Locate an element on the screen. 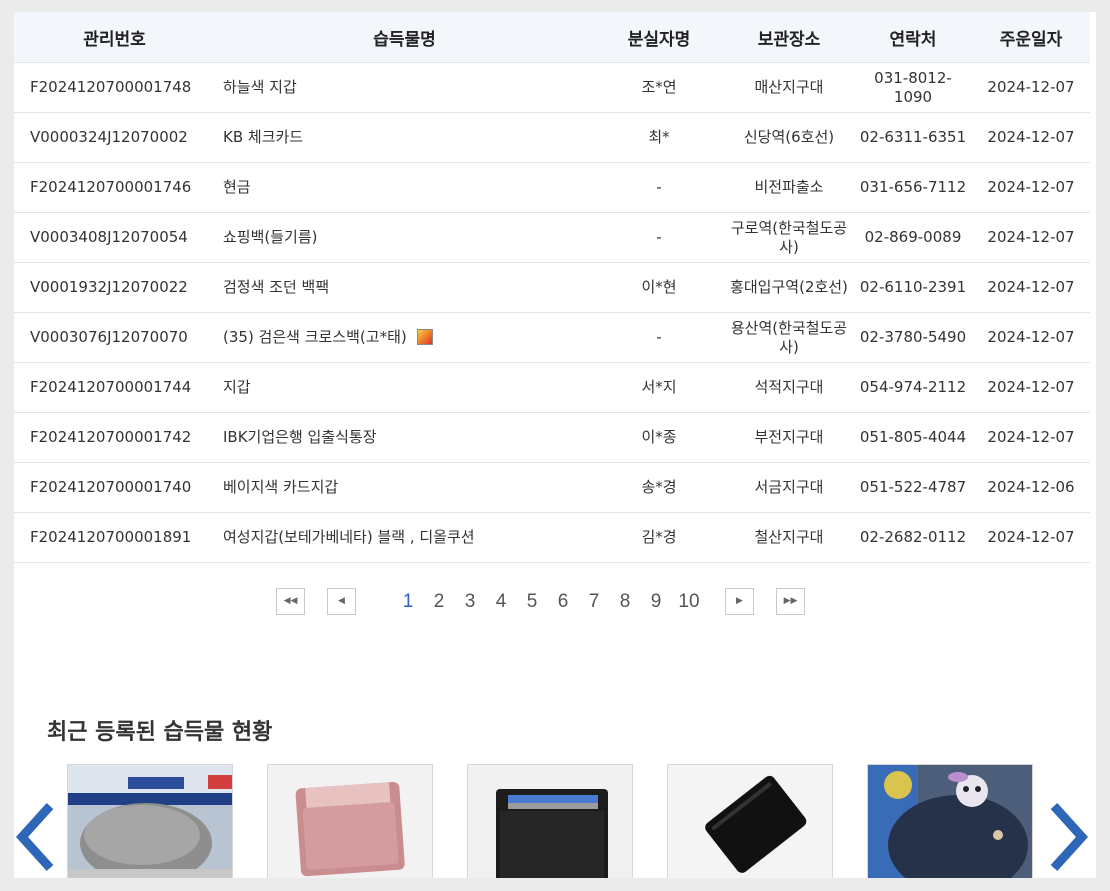 This screenshot has height=891, width=1110. black-wallet-photo is located at coordinates (750, 821).